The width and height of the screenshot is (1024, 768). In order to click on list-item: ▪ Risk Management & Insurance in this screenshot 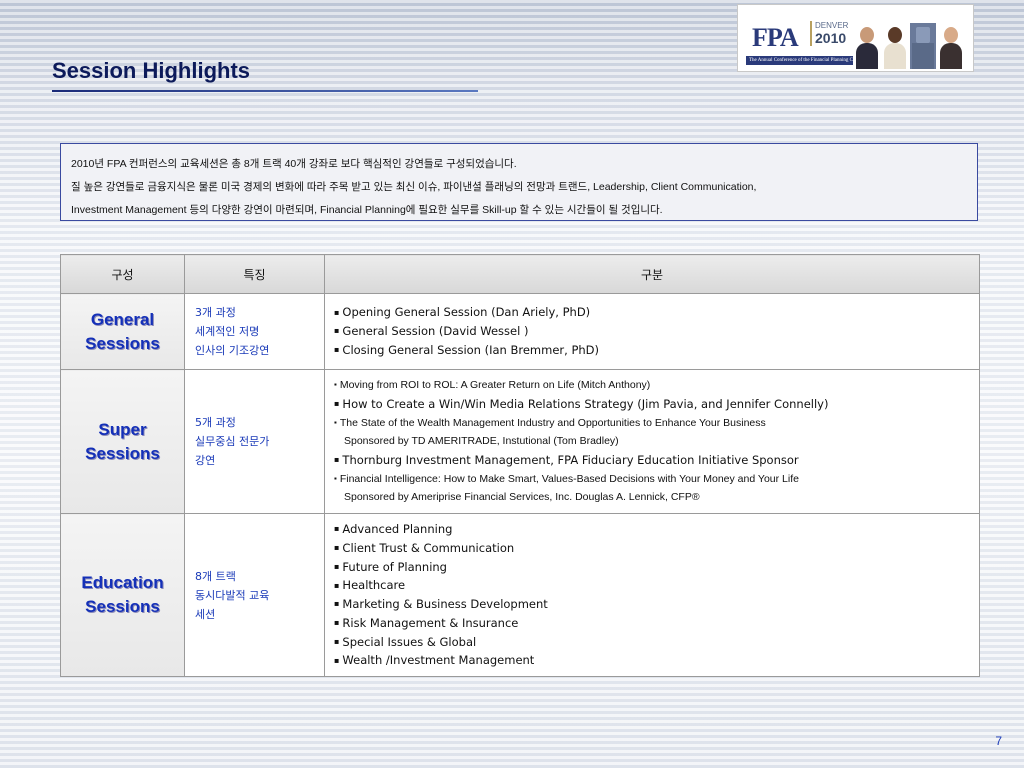, I will do `click(426, 622)`.